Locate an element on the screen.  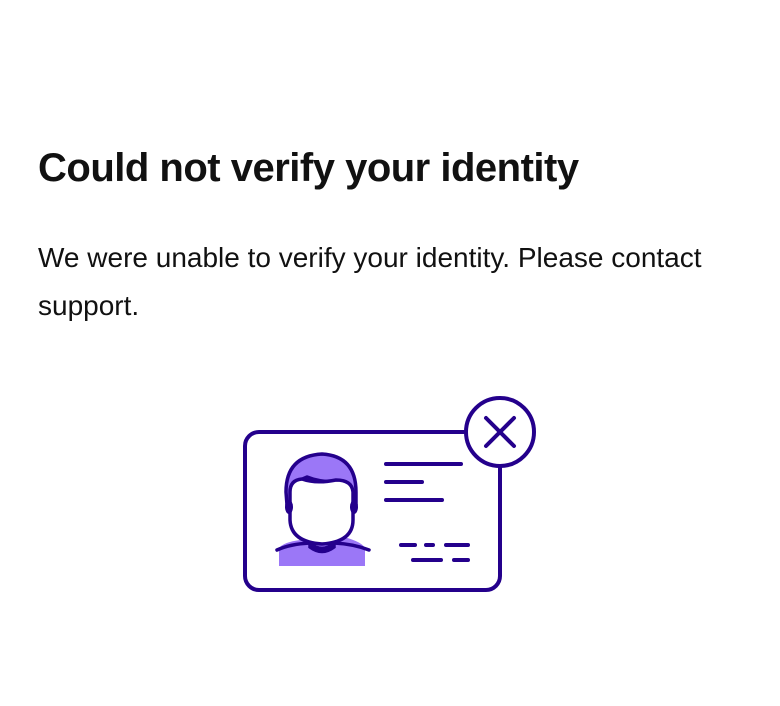
close-icon is located at coordinates (500, 432).